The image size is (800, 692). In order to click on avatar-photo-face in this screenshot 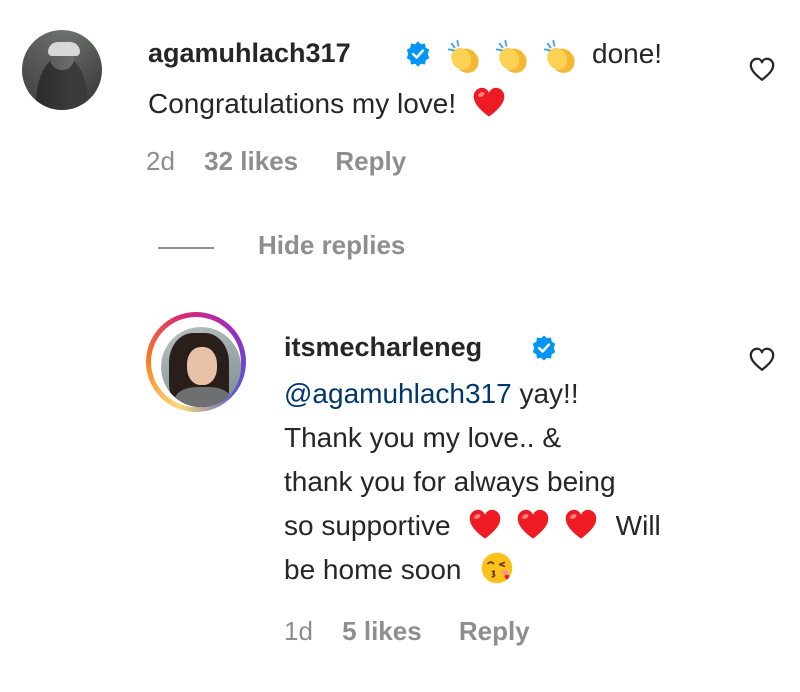, I will do `click(202, 366)`.